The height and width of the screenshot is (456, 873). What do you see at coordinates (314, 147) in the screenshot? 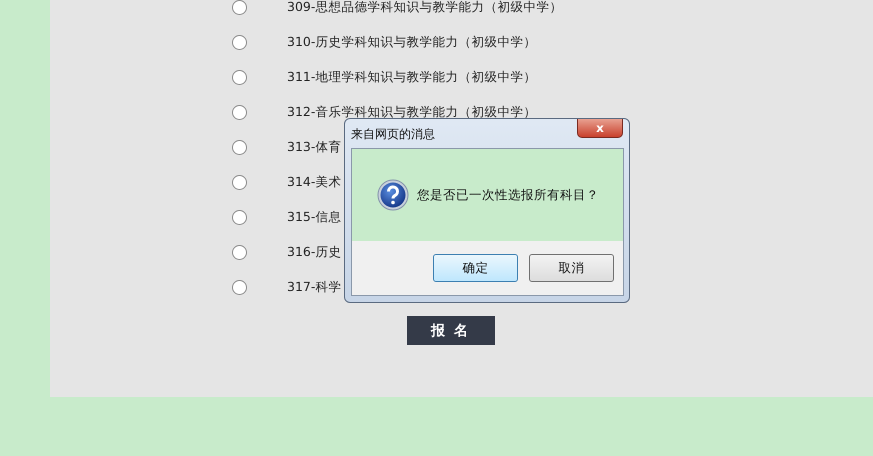
I see `subject-label: 313-体育` at bounding box center [314, 147].